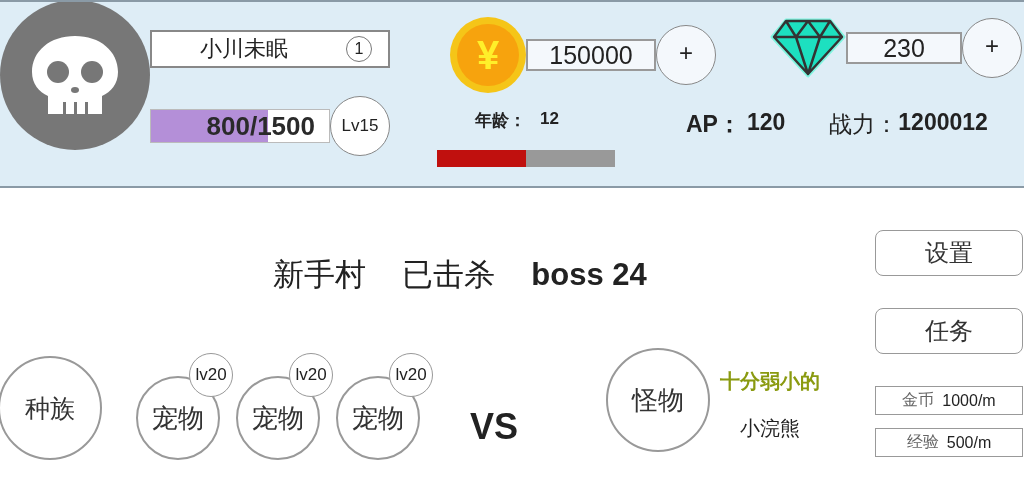 This screenshot has width=1024, height=500. Describe the element at coordinates (359, 49) in the screenshot. I see `rank-badge: 1` at that location.